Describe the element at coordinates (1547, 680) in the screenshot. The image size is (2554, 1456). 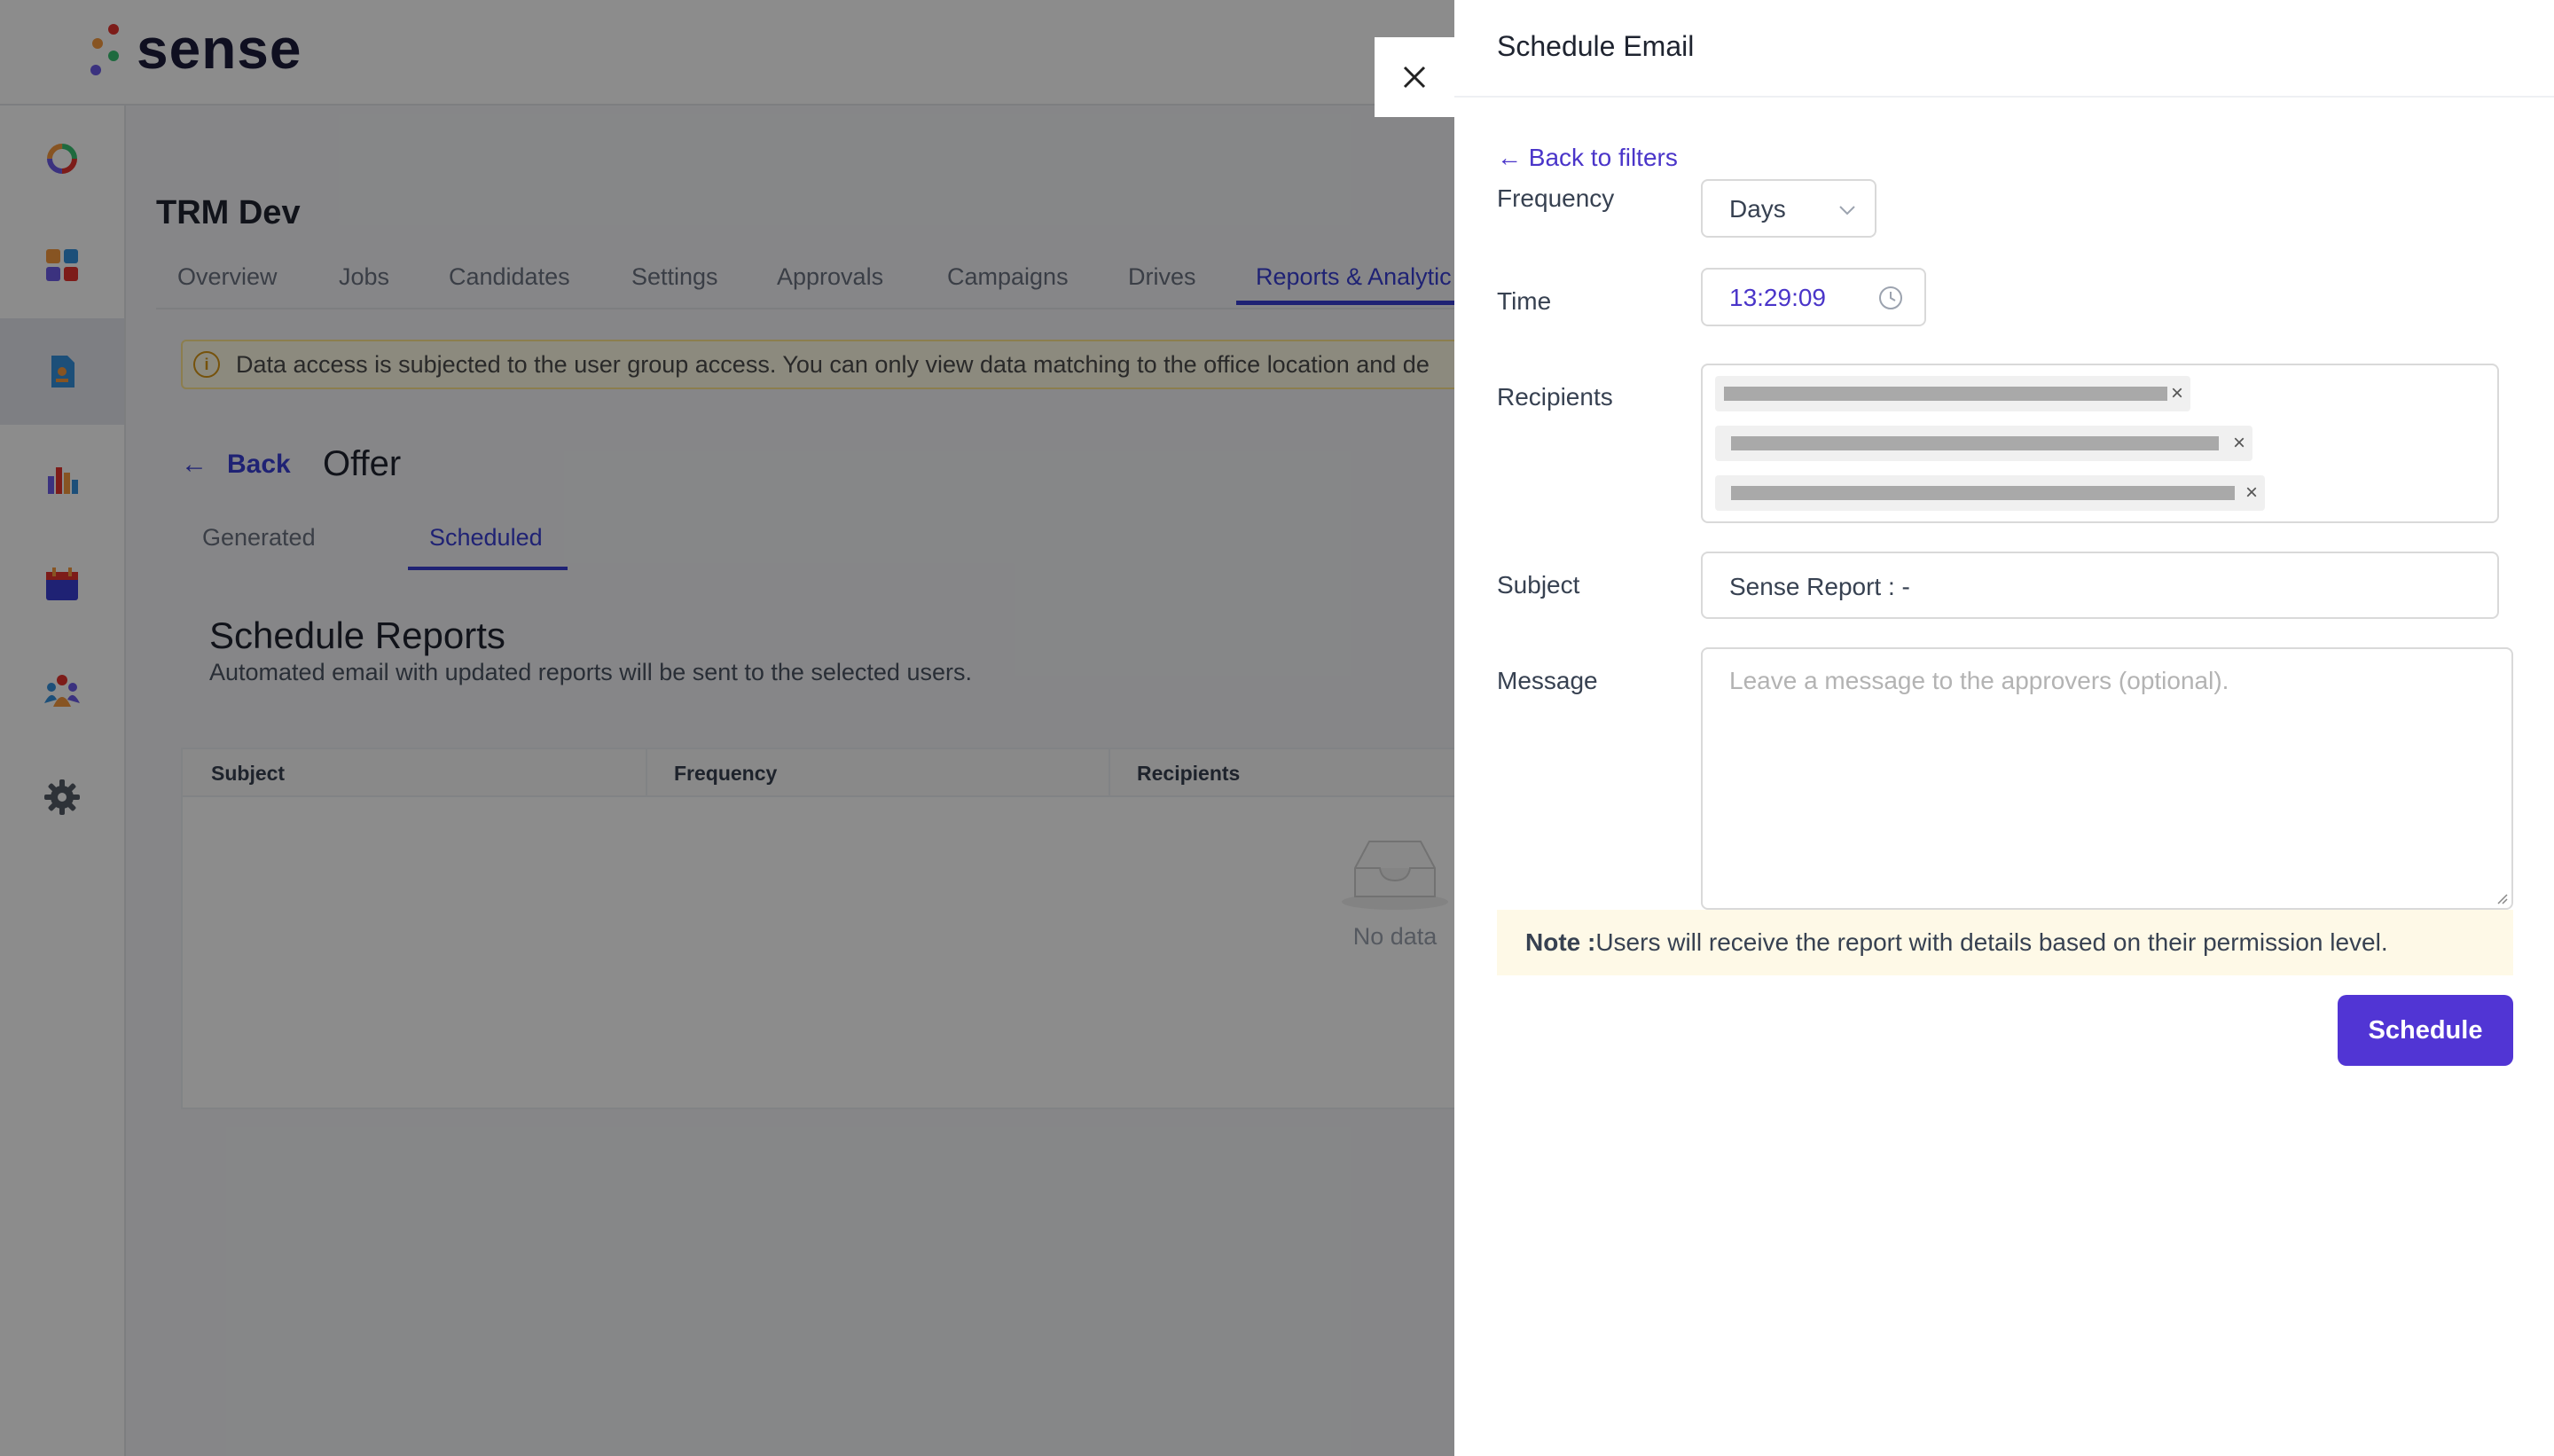
I see `message-label: Message` at that location.